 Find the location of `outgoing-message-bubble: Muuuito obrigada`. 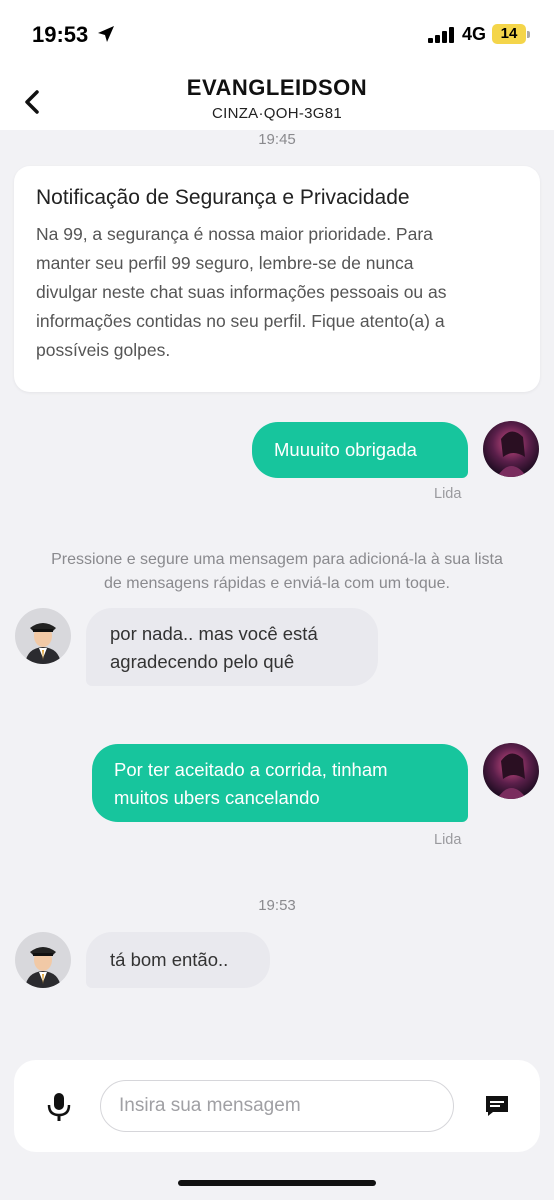

outgoing-message-bubble: Muuuito obrigada is located at coordinates (360, 450).